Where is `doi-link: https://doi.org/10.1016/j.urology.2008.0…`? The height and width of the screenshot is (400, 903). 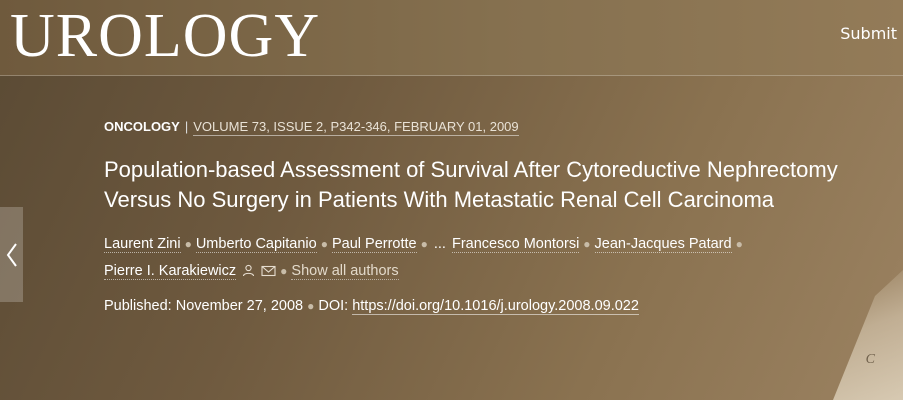
doi-link: https://doi.org/10.1016/j.urology.2008.0… is located at coordinates (495, 306).